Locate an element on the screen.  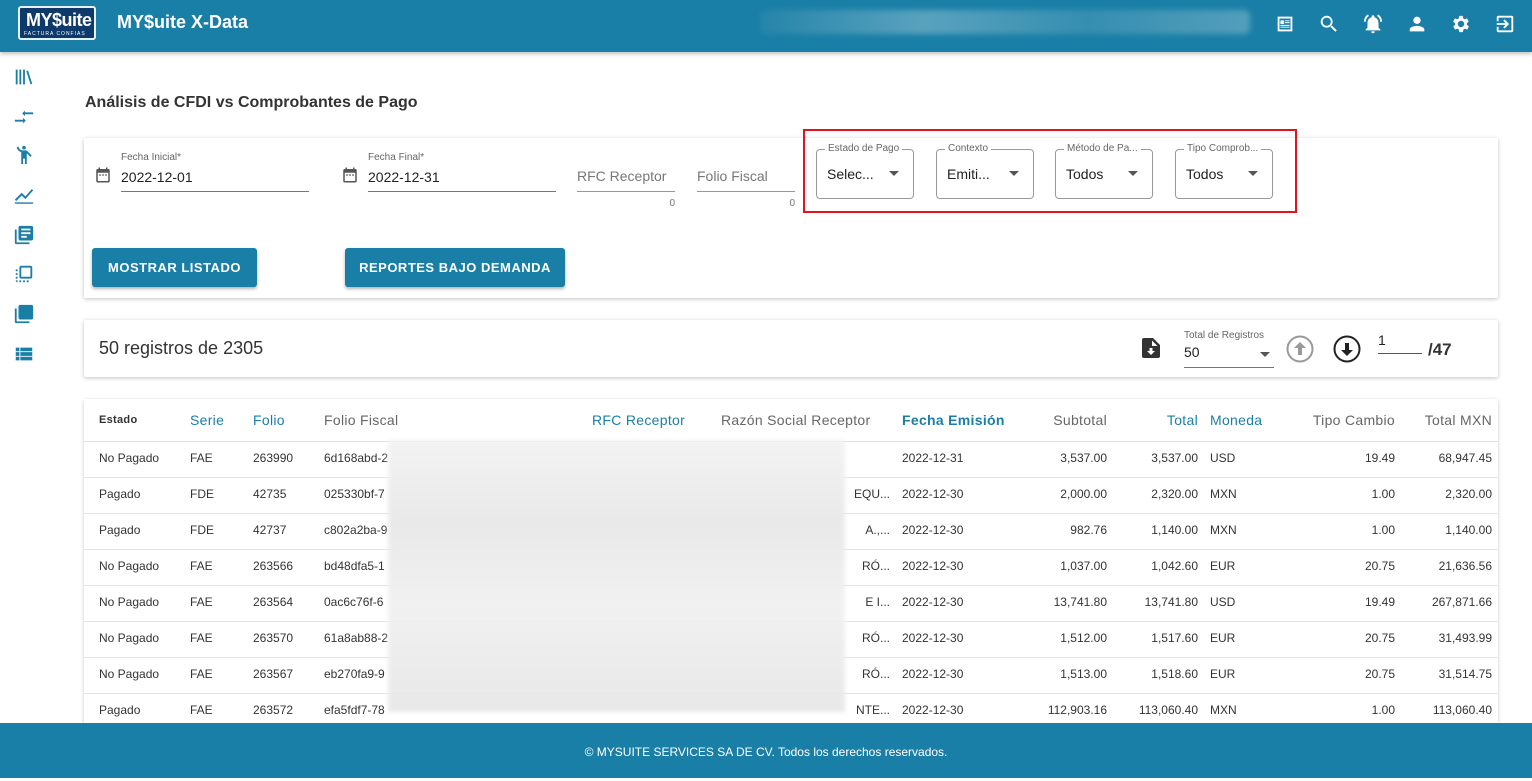
sidebar is located at coordinates (23, 387).